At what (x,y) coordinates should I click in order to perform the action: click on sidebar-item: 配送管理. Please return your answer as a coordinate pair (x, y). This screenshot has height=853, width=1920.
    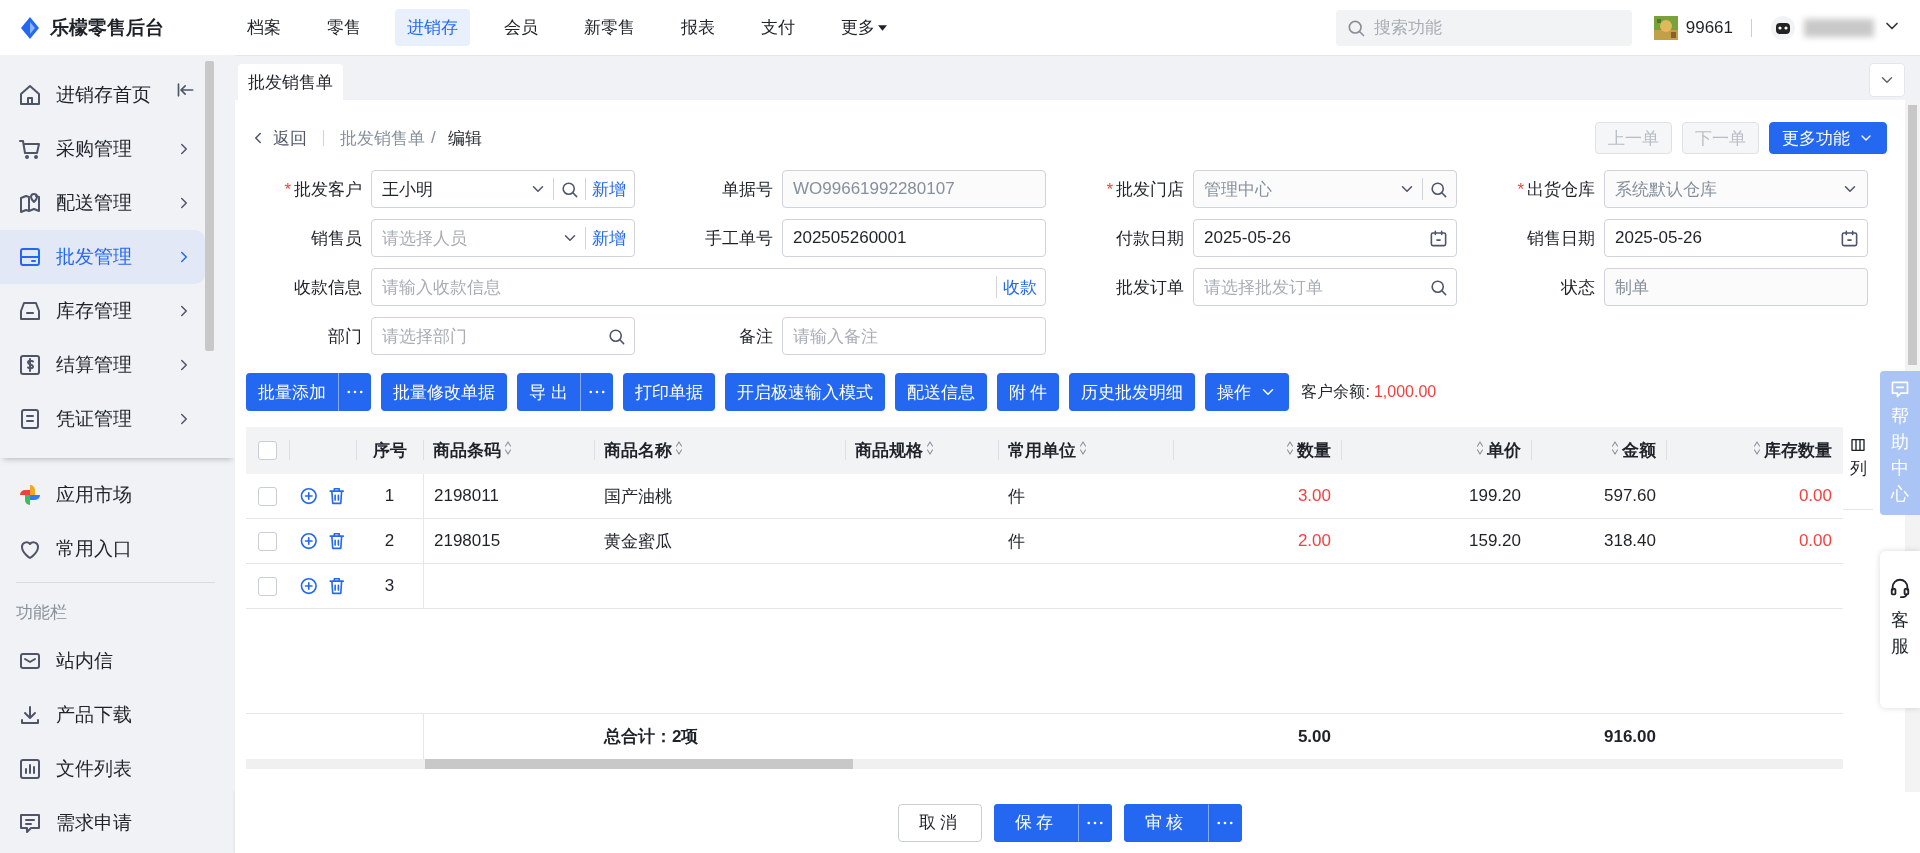
    Looking at the image, I should click on (102, 203).